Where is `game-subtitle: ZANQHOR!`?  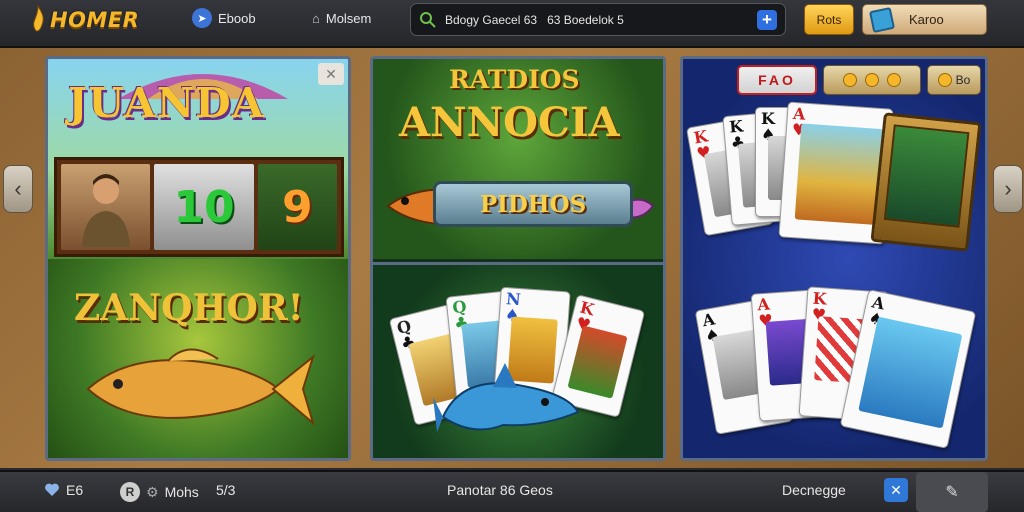 game-subtitle: ZANQHOR! is located at coordinates (189, 308).